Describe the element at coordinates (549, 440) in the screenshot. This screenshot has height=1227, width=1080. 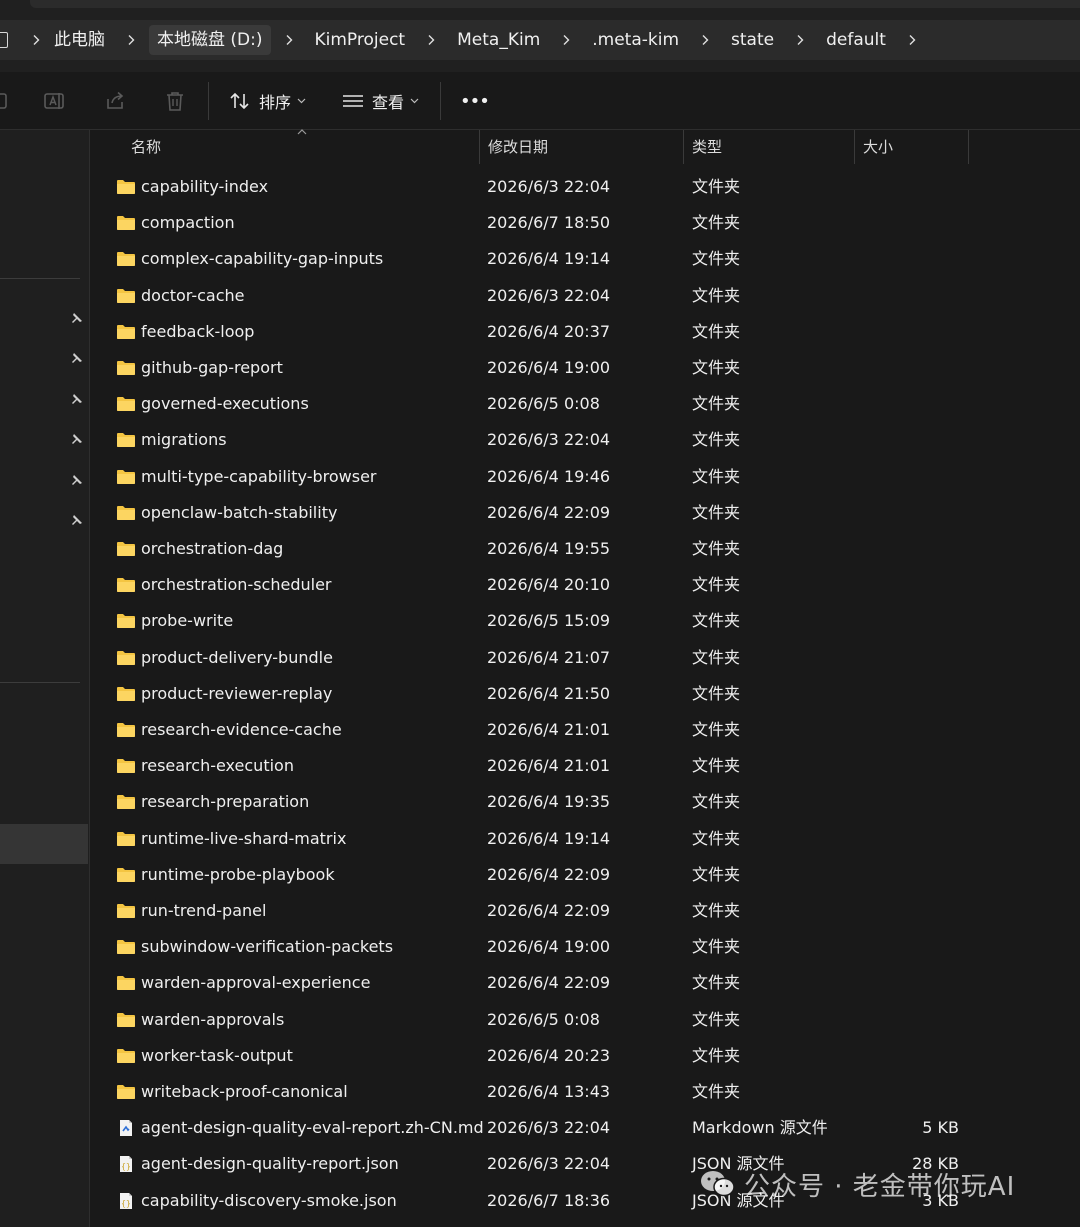
I see `file-date-modified: 2026/6/3 22:04` at that location.